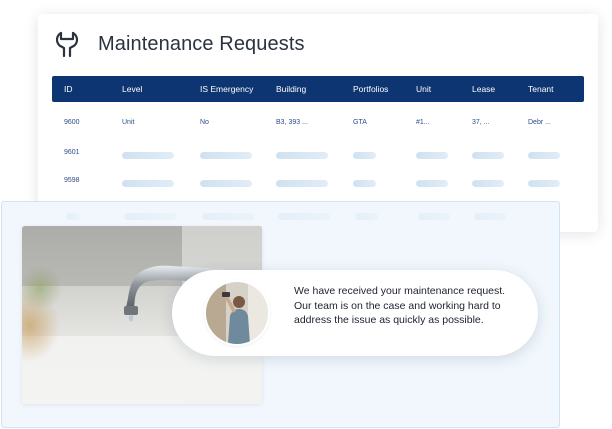 The height and width of the screenshot is (429, 612). I want to click on cell-level: Unit, so click(128, 122).